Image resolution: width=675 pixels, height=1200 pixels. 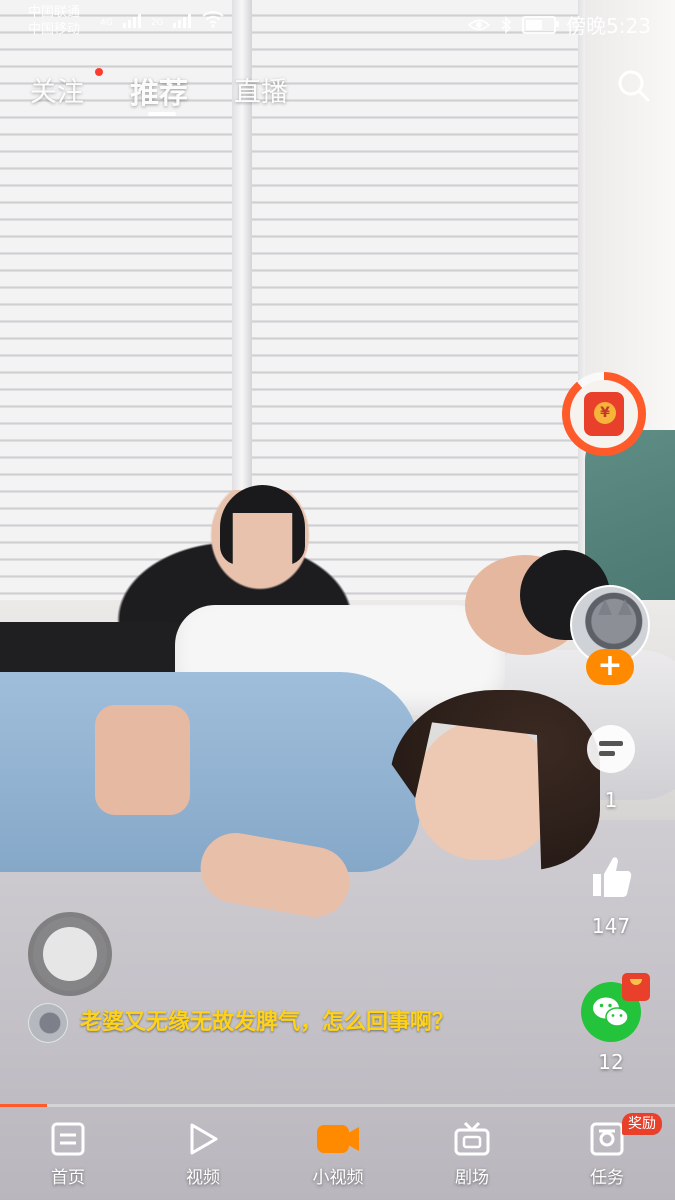 I want to click on reward-badge: 奖励, so click(x=642, y=1124).